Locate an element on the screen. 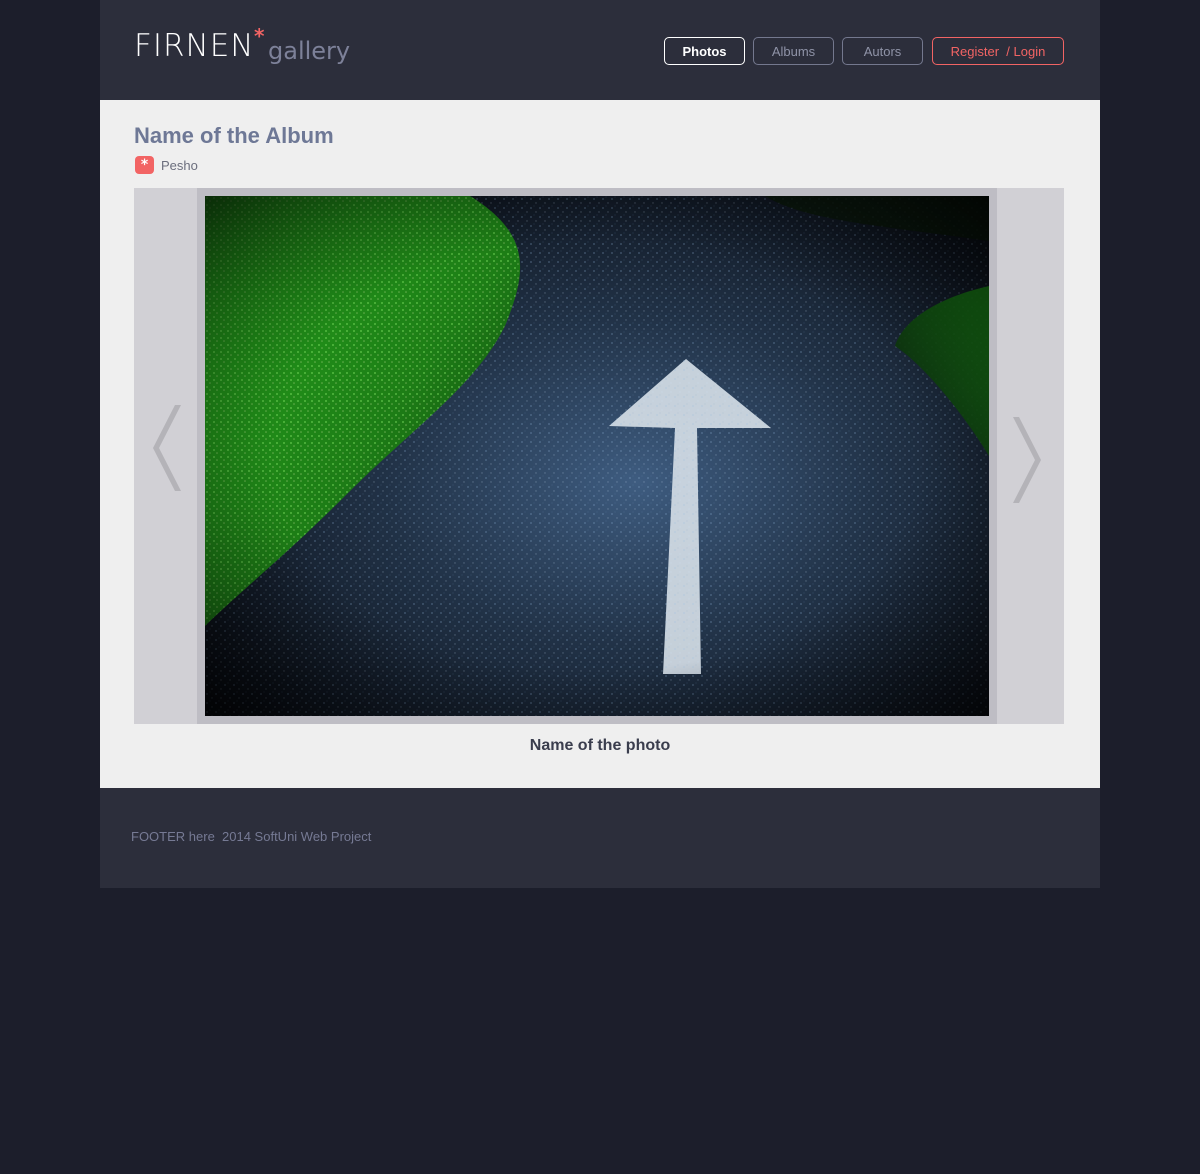 This screenshot has height=1174, width=1200. main-nav: Photos Albums Autors Register / Login is located at coordinates (864, 51).